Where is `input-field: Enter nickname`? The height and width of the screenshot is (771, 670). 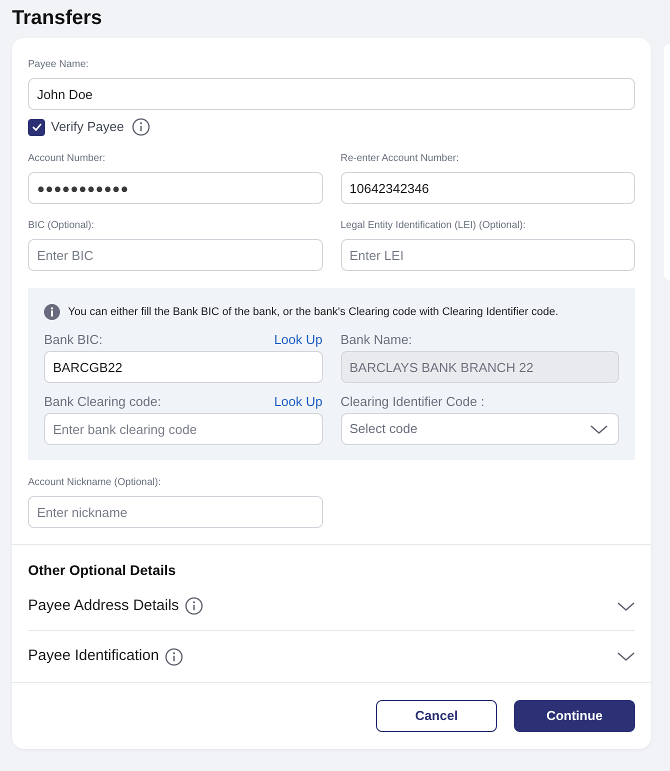 input-field: Enter nickname is located at coordinates (175, 512).